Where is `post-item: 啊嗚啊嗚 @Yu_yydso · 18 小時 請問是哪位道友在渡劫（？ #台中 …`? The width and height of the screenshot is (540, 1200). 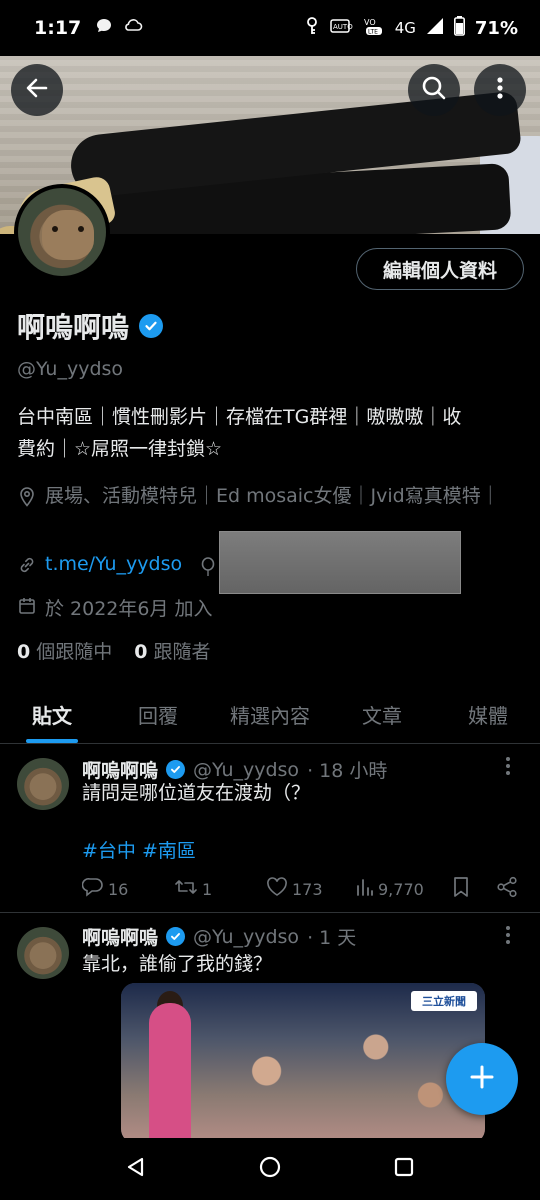 post-item: 啊嗚啊嗚 @Yu_yydso · 18 小時 請問是哪位道友在渡劫（？ #台中 … is located at coordinates (270, 828).